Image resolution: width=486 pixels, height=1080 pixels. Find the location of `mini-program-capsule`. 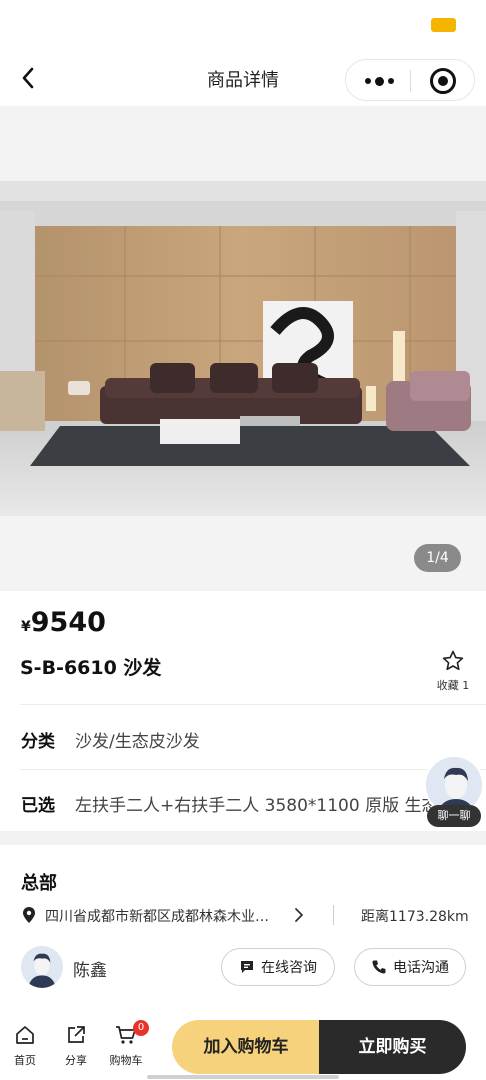

mini-program-capsule is located at coordinates (410, 80).